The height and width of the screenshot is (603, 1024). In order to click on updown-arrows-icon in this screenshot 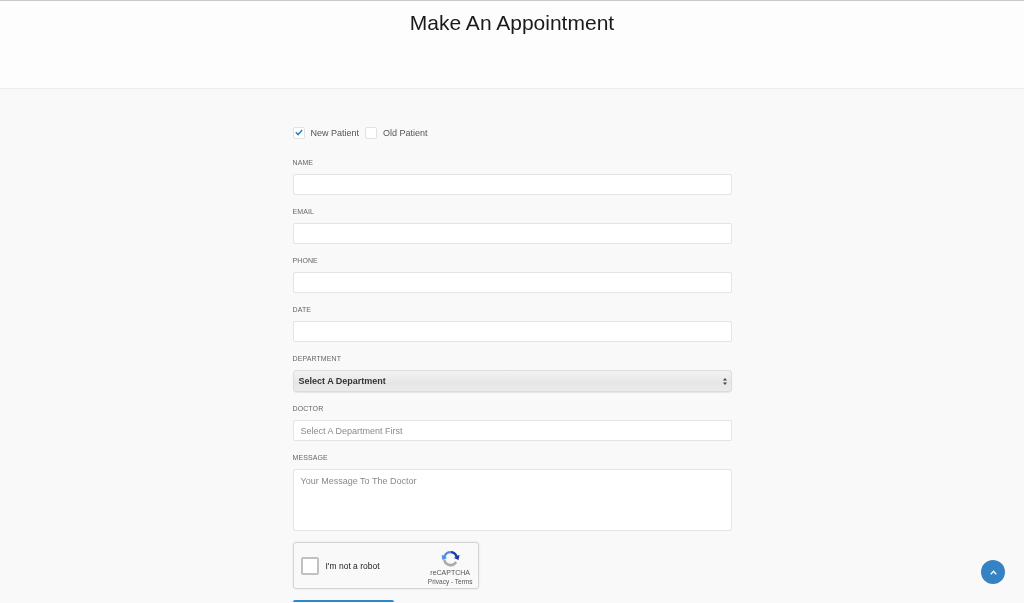, I will do `click(724, 381)`.